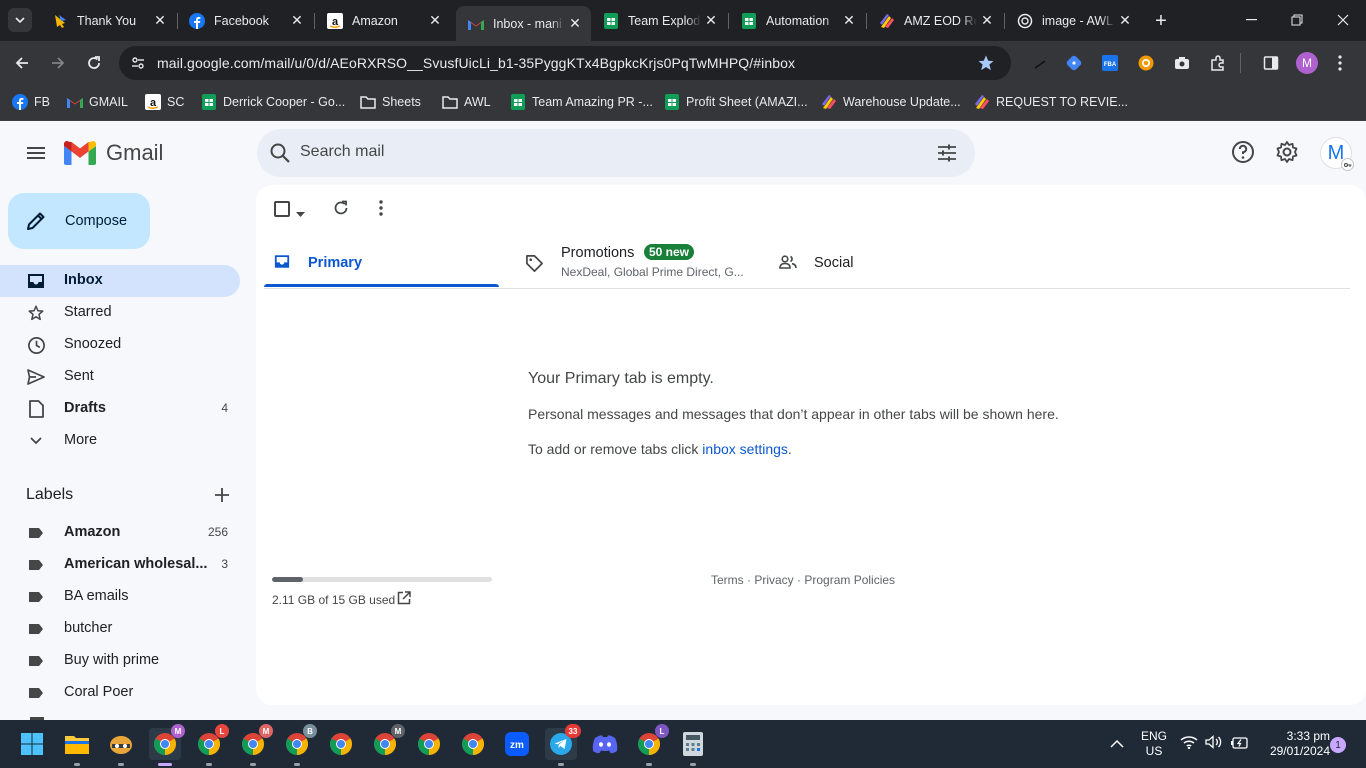 The width and height of the screenshot is (1366, 768). I want to click on browser-tab: Thank You ✕, so click(108, 20).